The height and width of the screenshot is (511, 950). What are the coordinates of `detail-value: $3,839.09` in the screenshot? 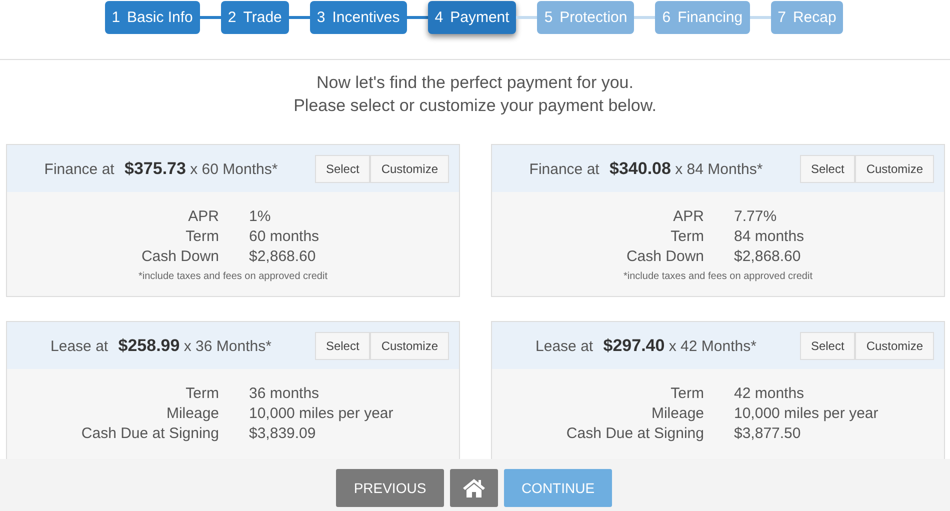 It's located at (283, 434).